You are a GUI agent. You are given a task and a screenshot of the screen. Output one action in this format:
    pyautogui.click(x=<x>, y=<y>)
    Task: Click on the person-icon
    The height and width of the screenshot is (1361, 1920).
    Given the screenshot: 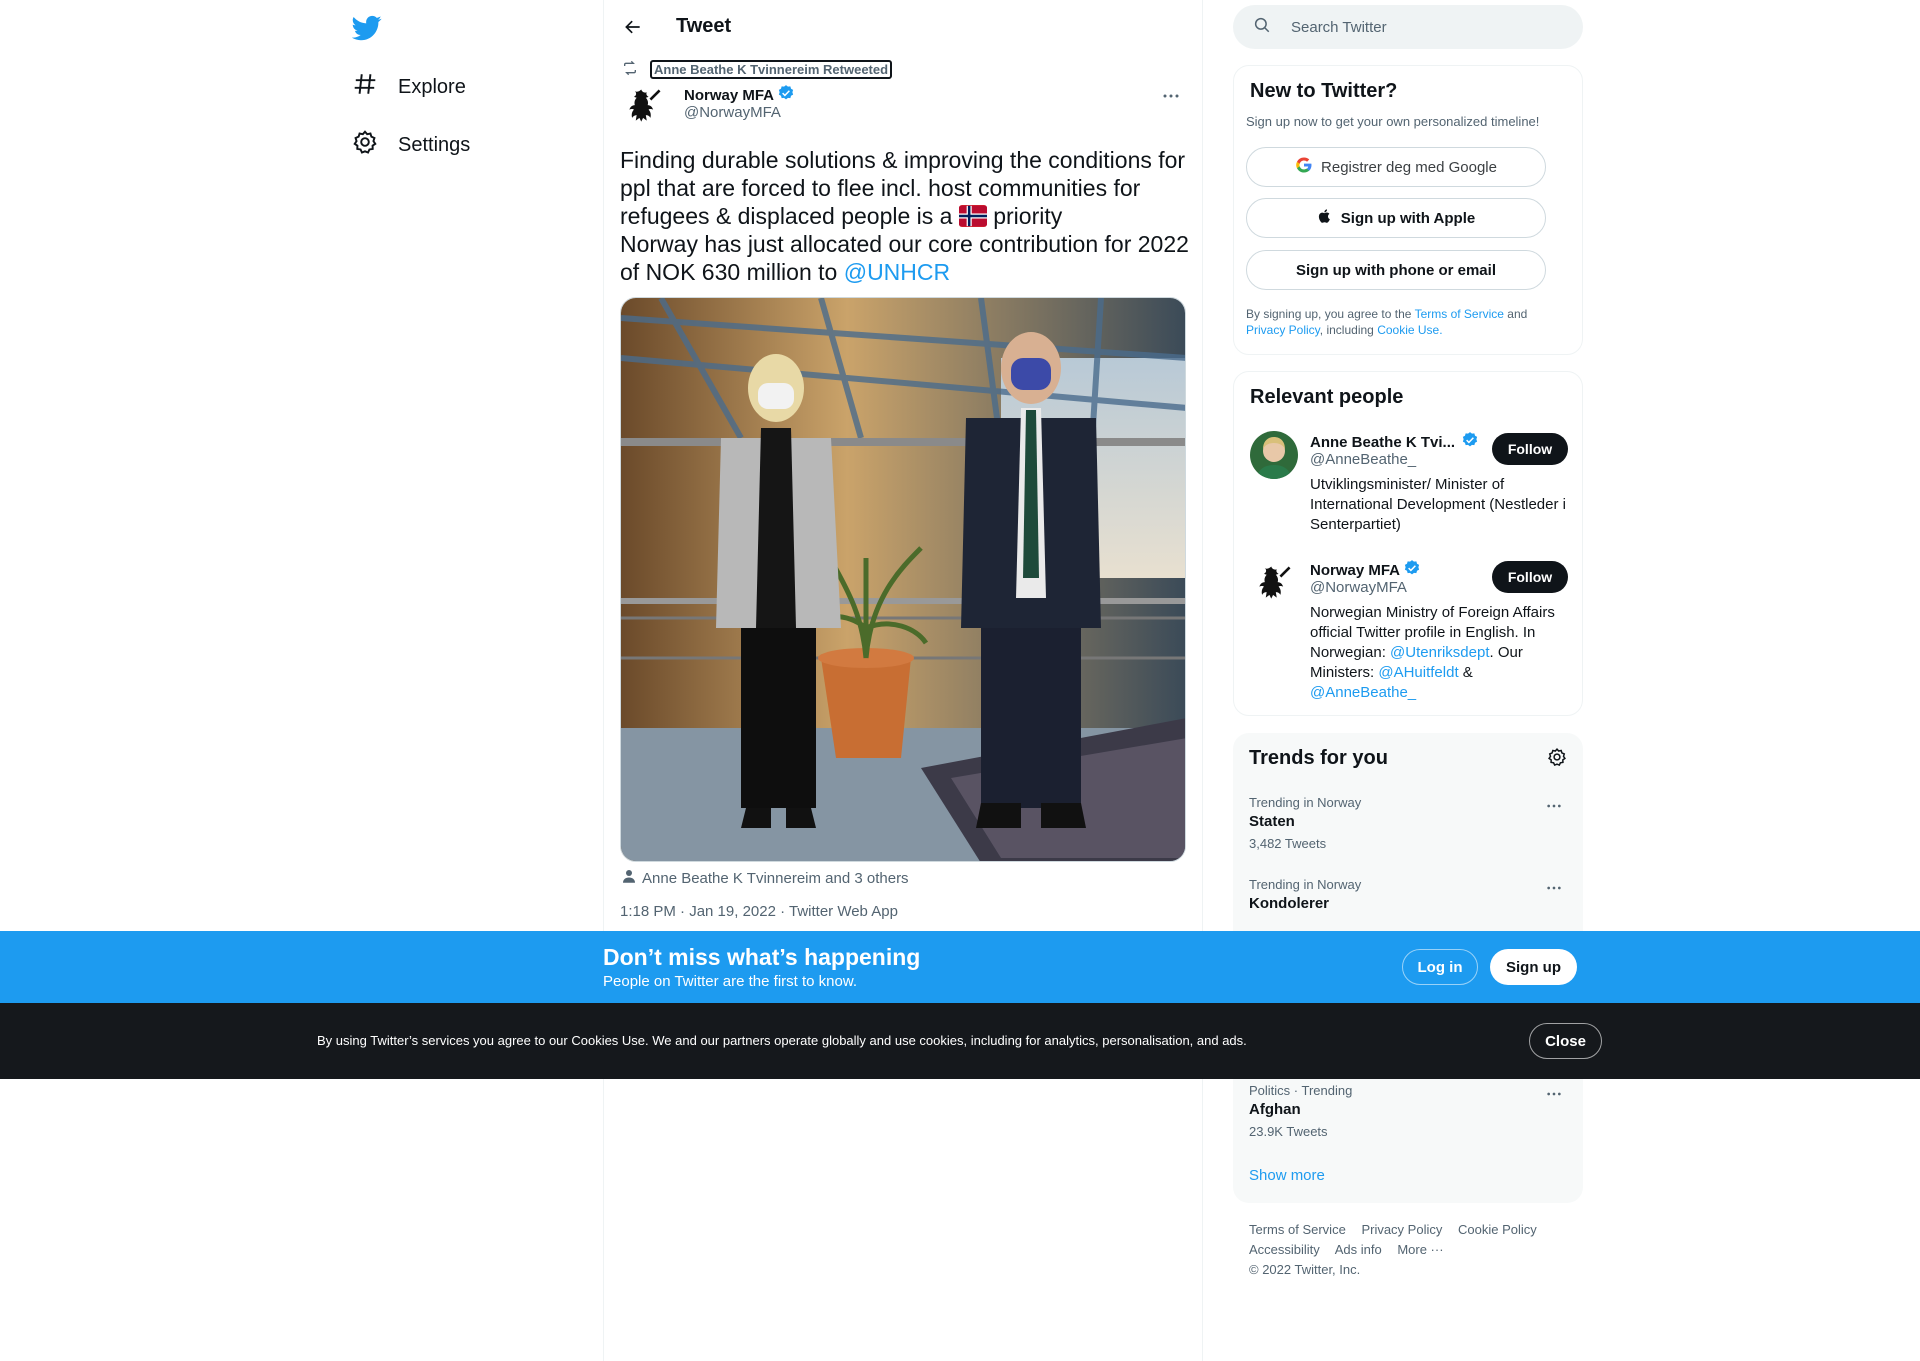 What is the action you would take?
    pyautogui.click(x=631, y=878)
    